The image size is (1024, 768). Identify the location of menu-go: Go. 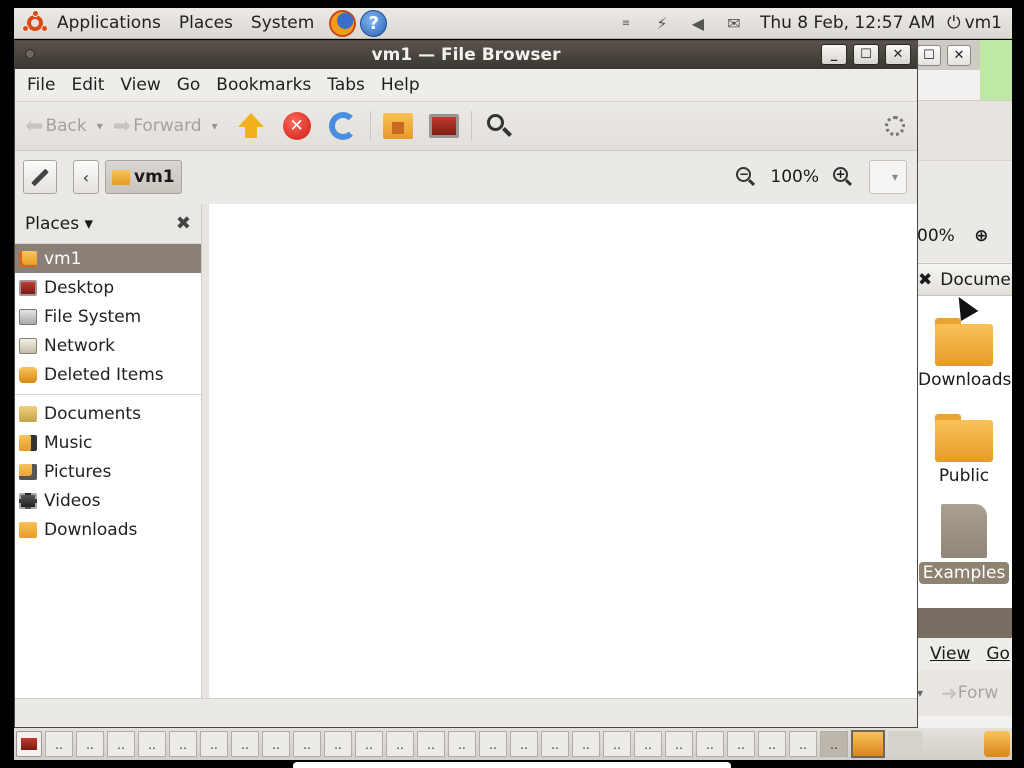
(189, 85).